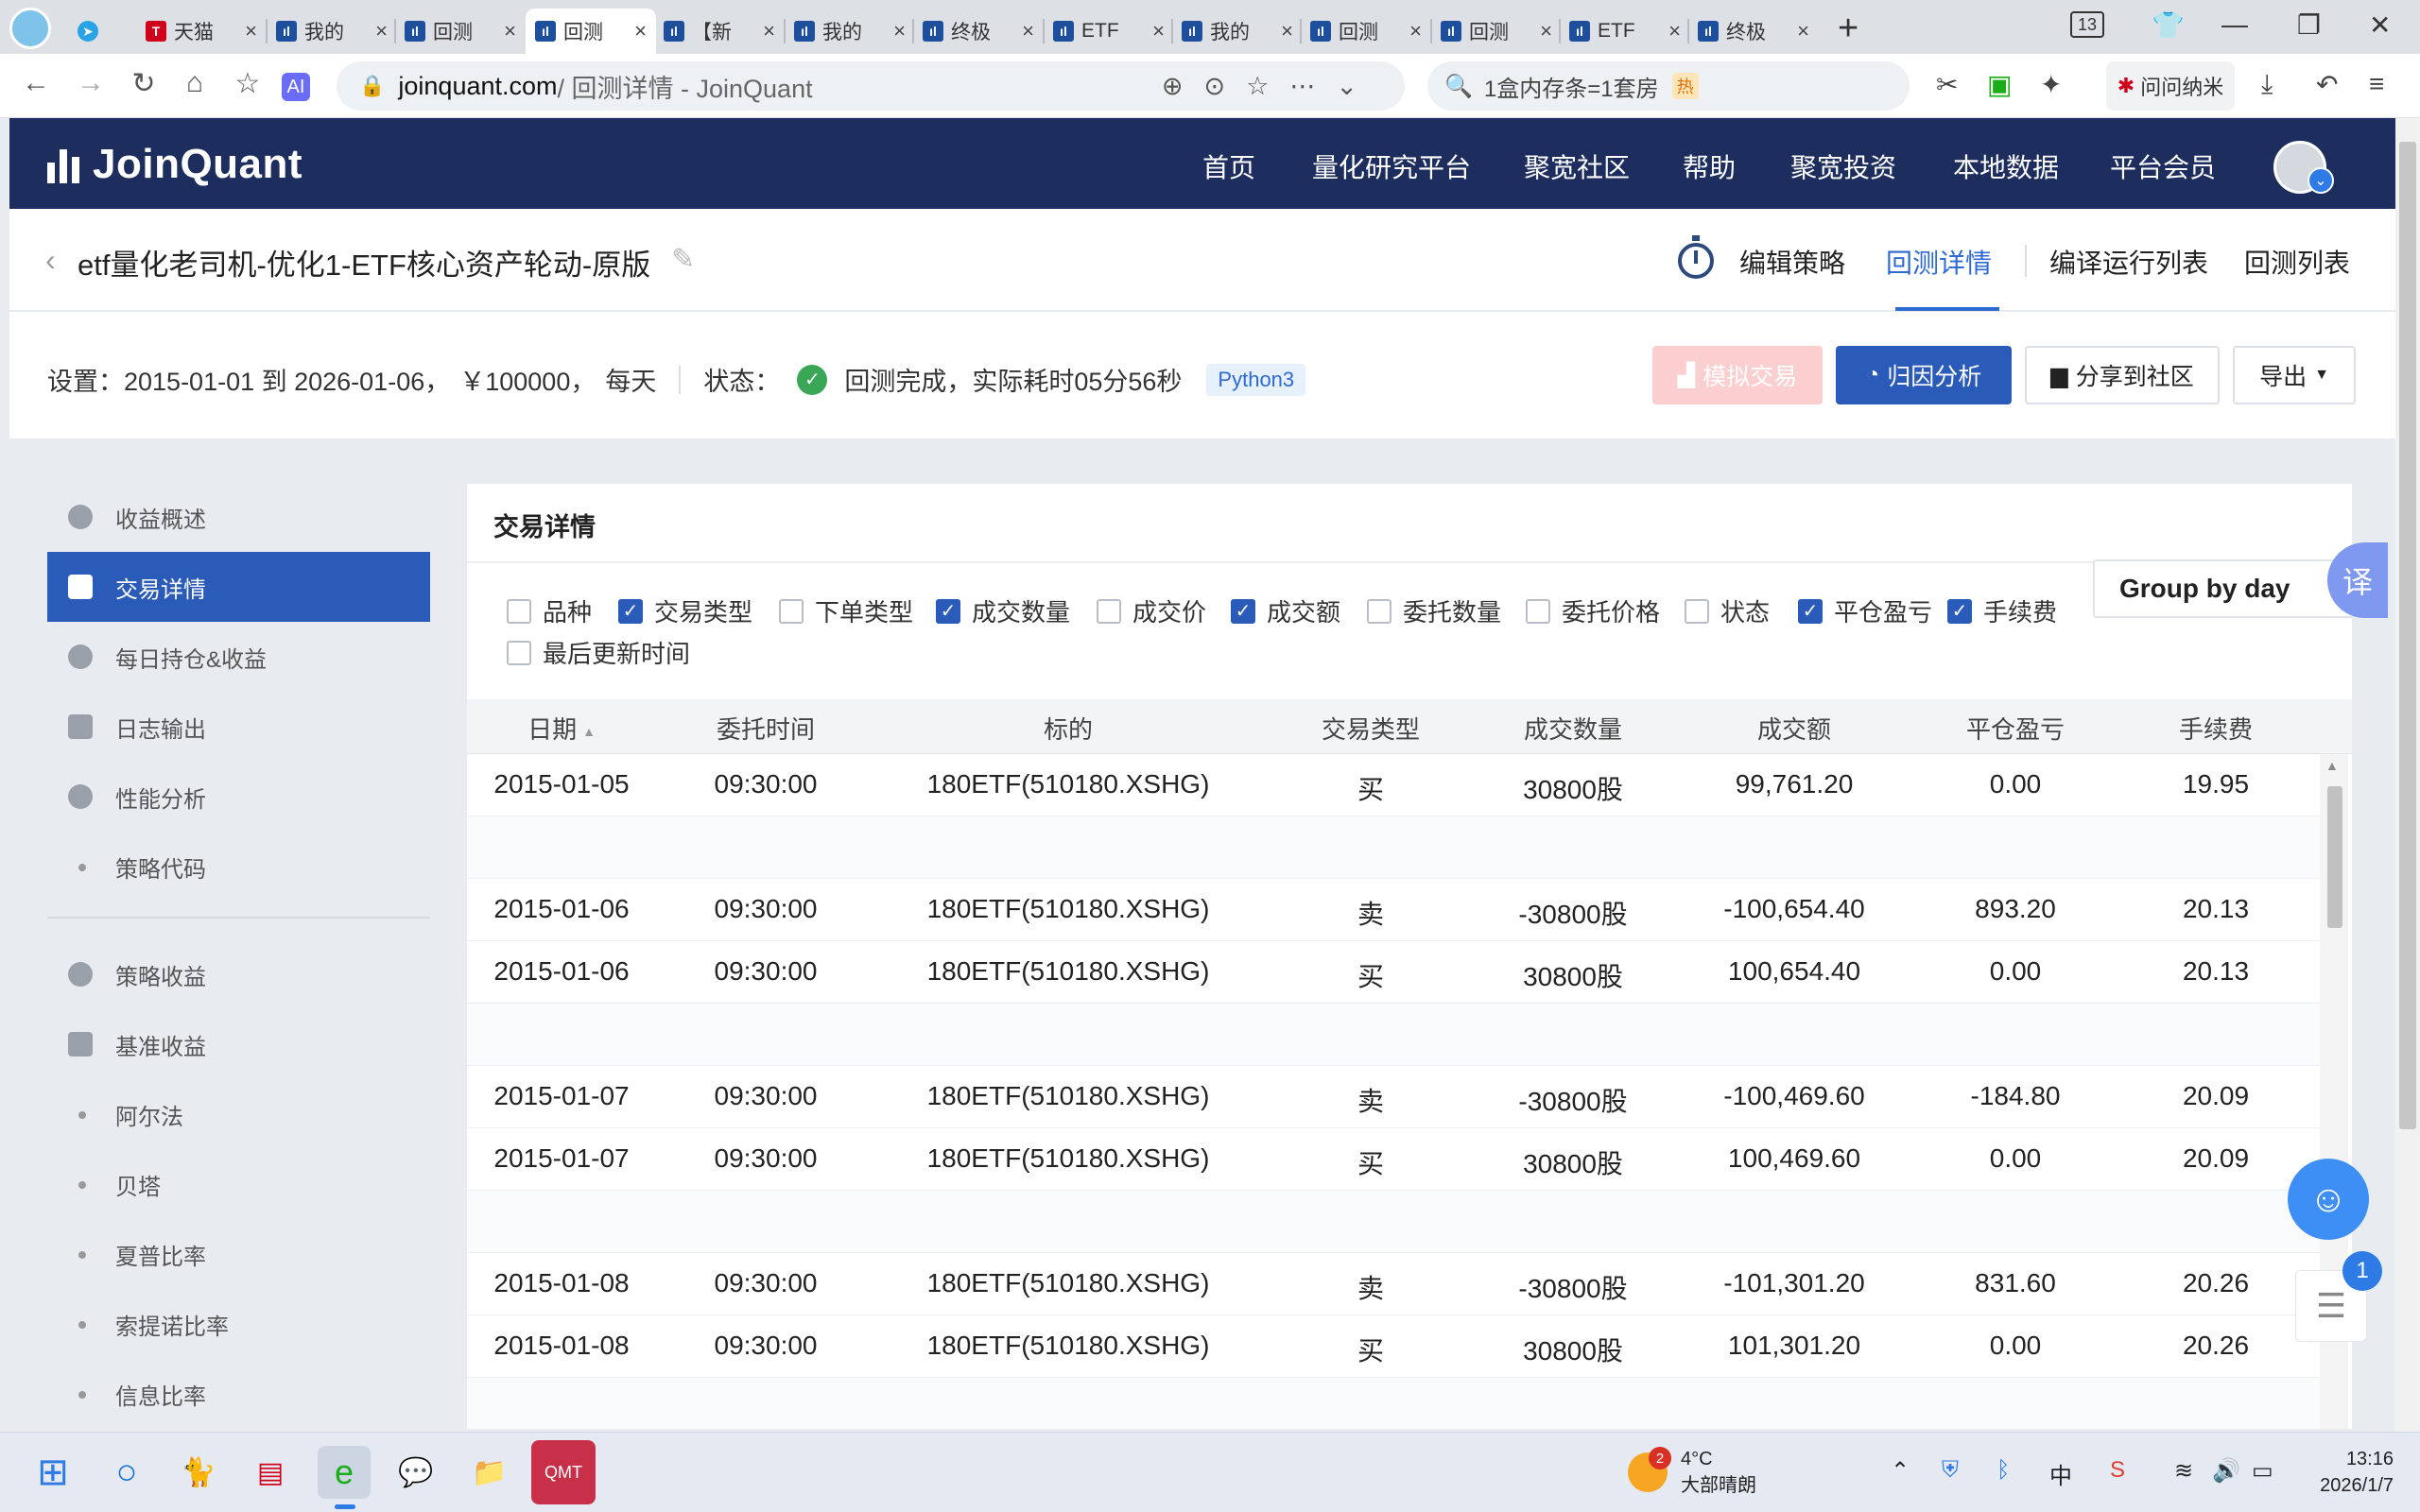 Image resolution: width=2420 pixels, height=1512 pixels. I want to click on simulate-trade-button: ▟ 模拟交易, so click(1737, 375).